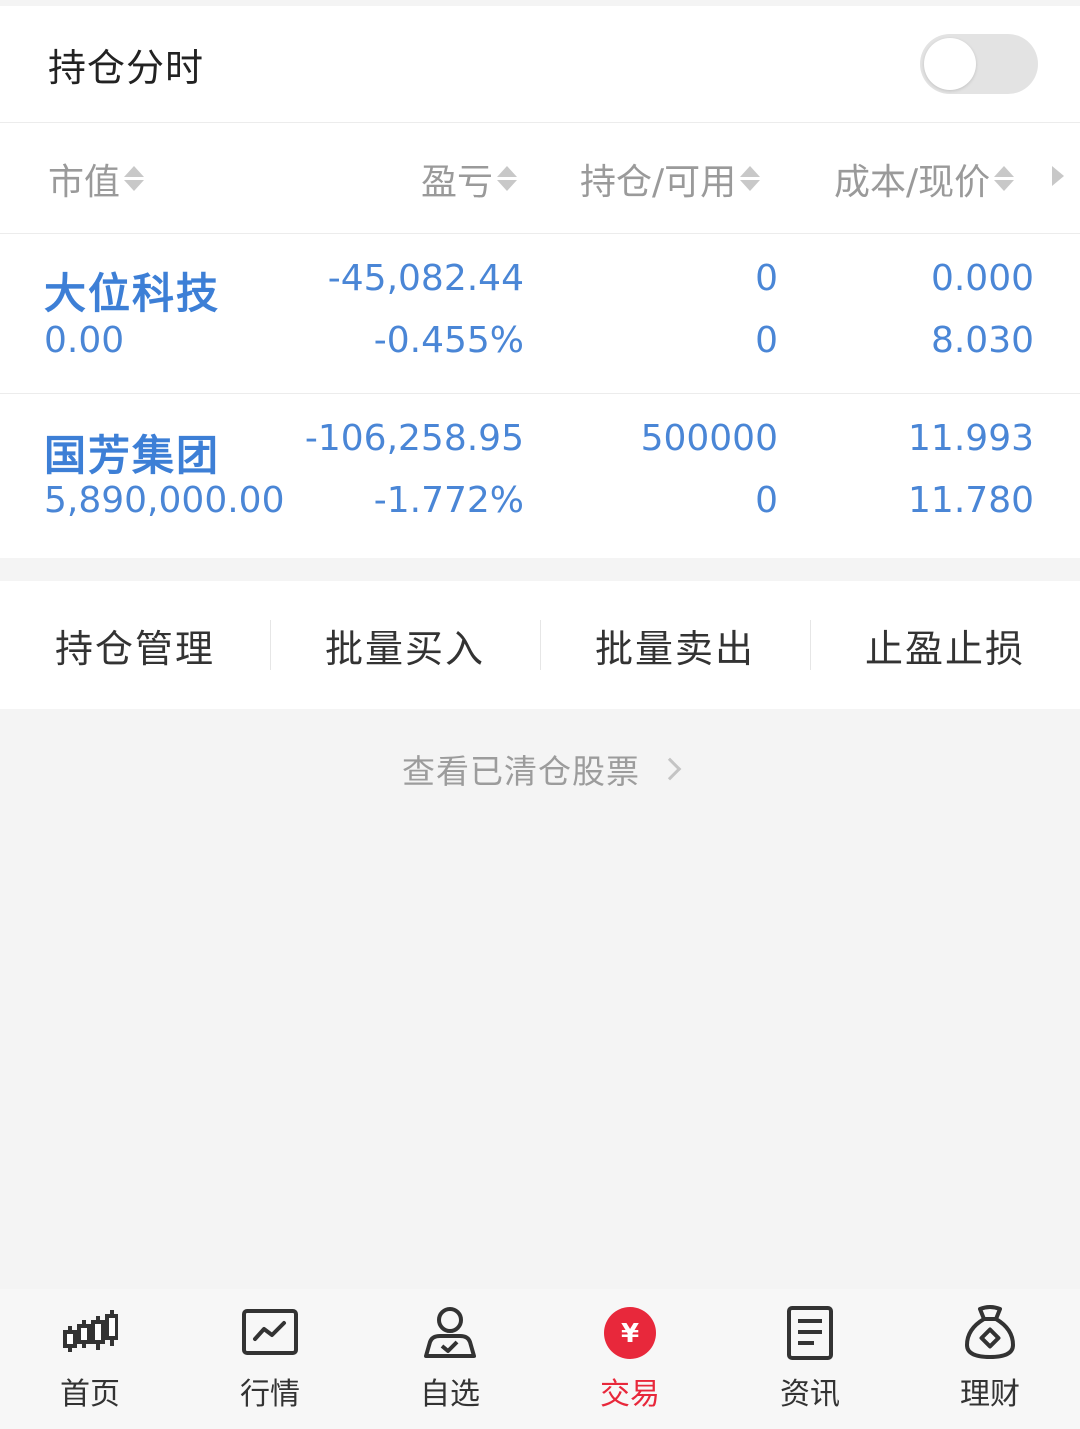  I want to click on header-position: 持仓/可用, so click(658, 182).